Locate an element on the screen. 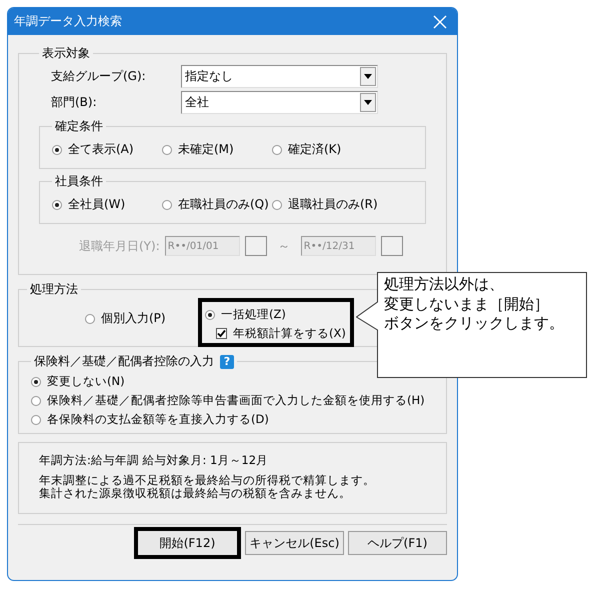 This screenshot has width=595, height=591. dialog-button: ヘルプ(F1) is located at coordinates (397, 543).